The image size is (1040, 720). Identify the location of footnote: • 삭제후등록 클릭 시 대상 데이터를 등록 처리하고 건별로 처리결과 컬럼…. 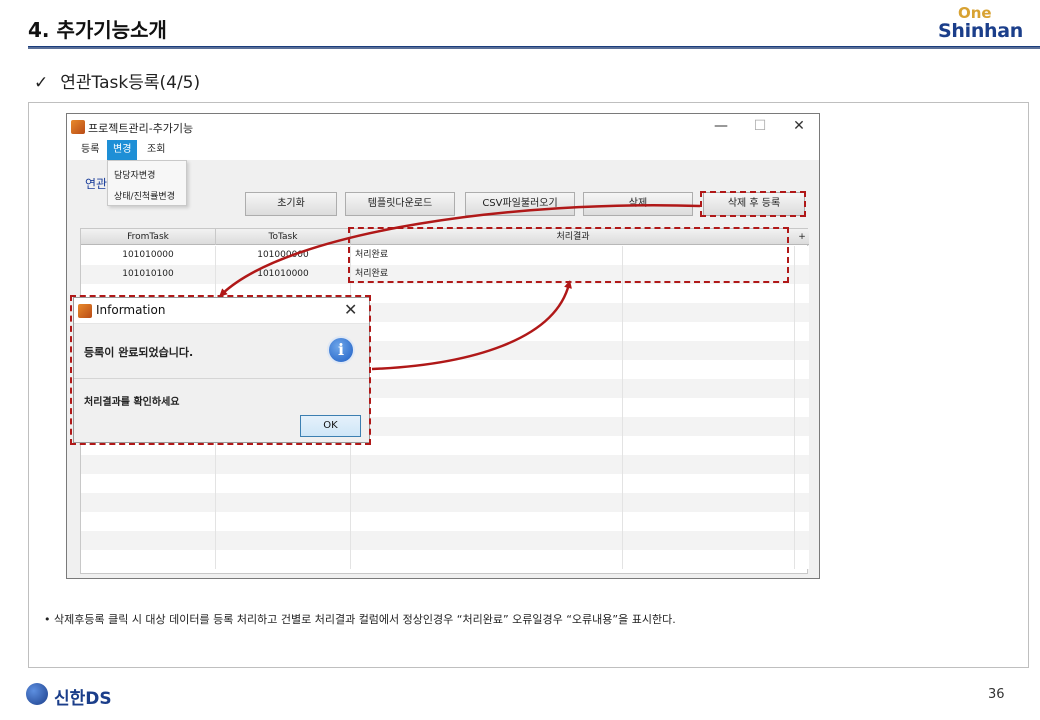
(360, 619).